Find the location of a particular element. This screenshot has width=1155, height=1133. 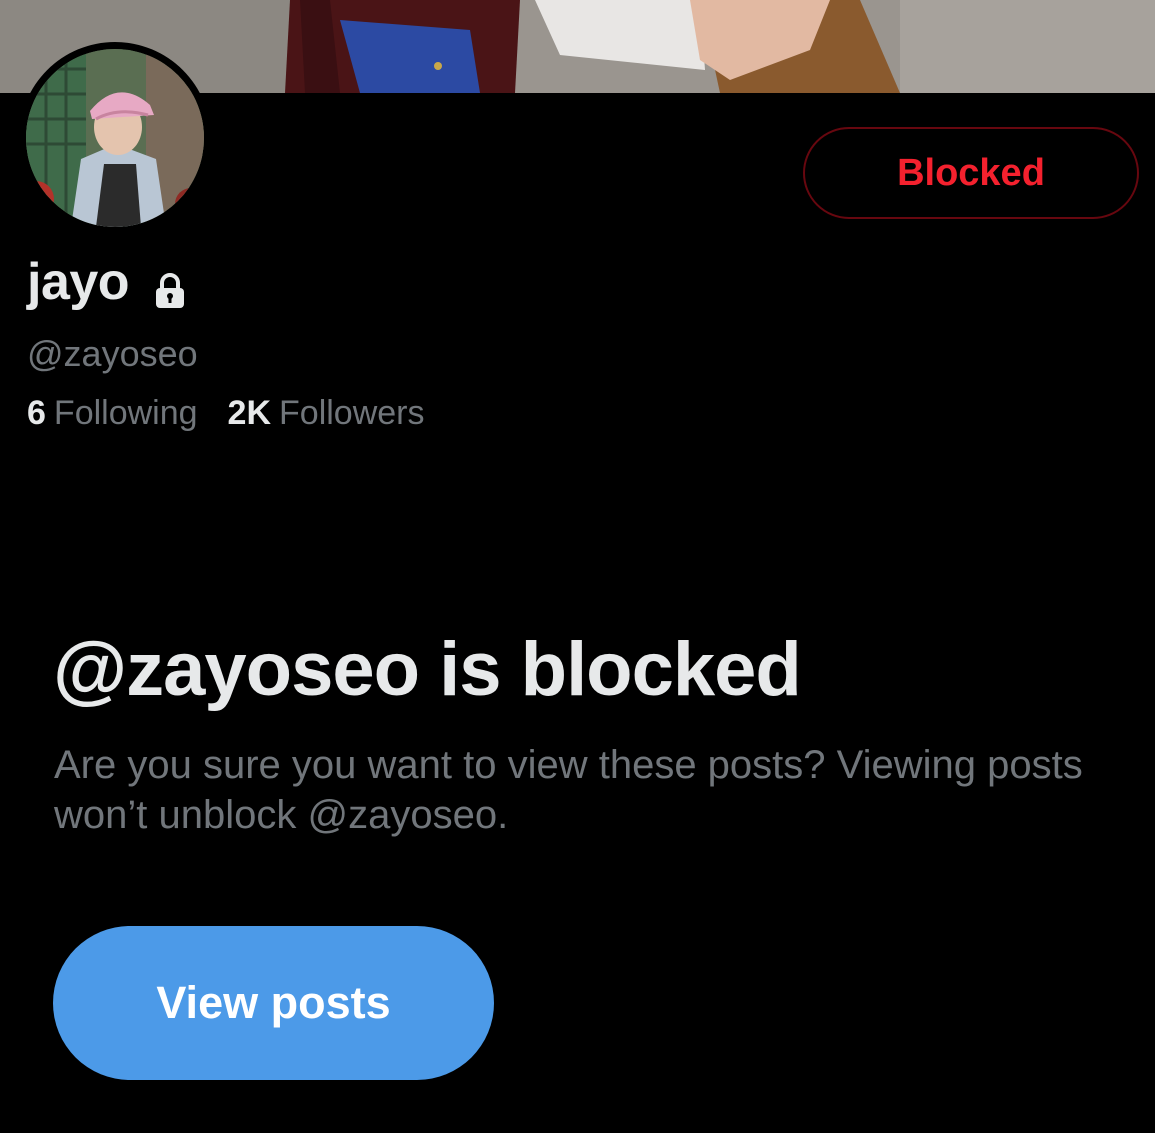

avatar-photo is located at coordinates (115, 138).